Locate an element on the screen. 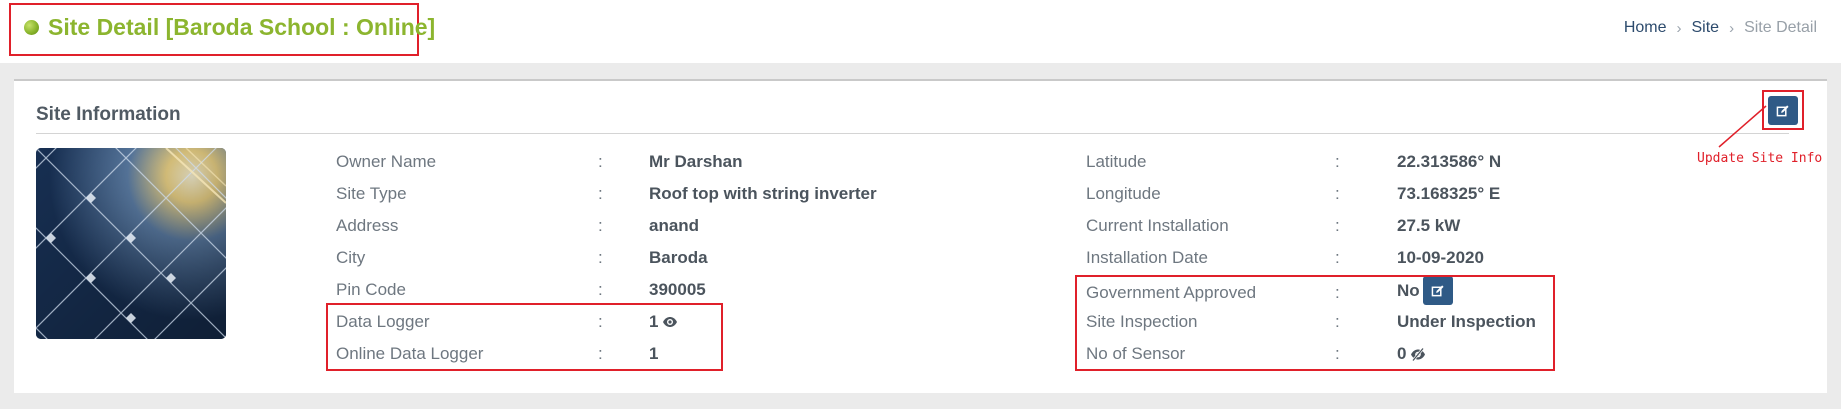 Image resolution: width=1841 pixels, height=409 pixels. breadcrumb: Home › Site › Site Detail is located at coordinates (1720, 28).